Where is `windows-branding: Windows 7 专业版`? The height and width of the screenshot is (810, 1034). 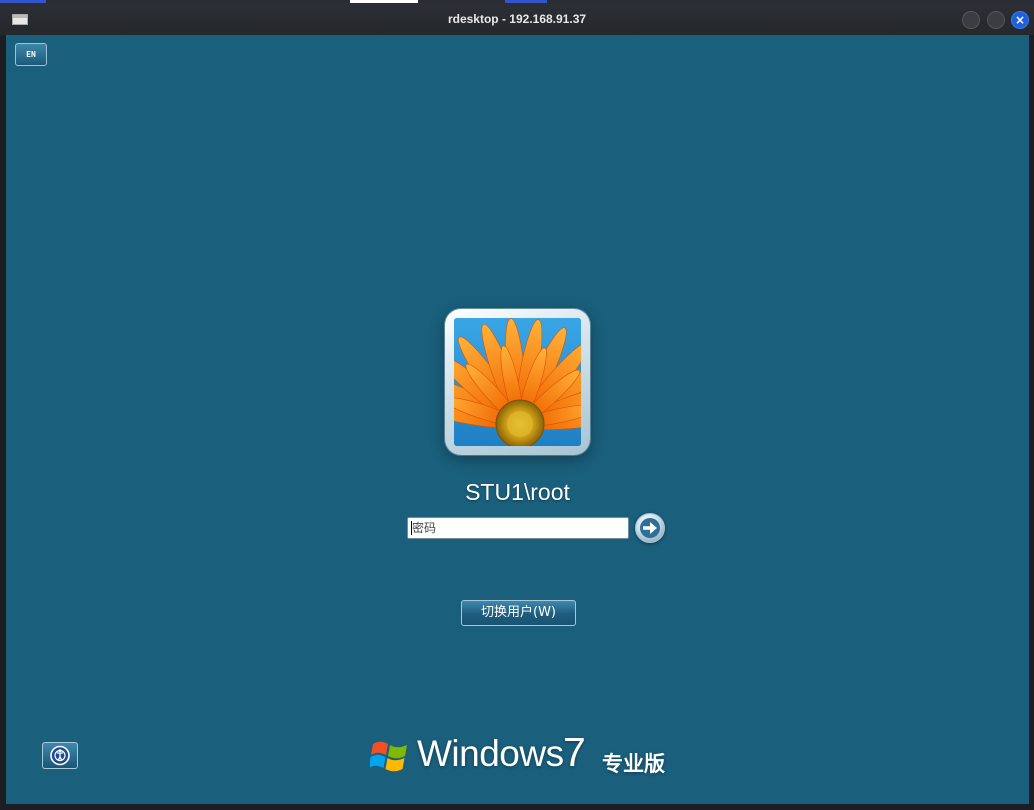 windows-branding: Windows 7 专业版 is located at coordinates (530, 756).